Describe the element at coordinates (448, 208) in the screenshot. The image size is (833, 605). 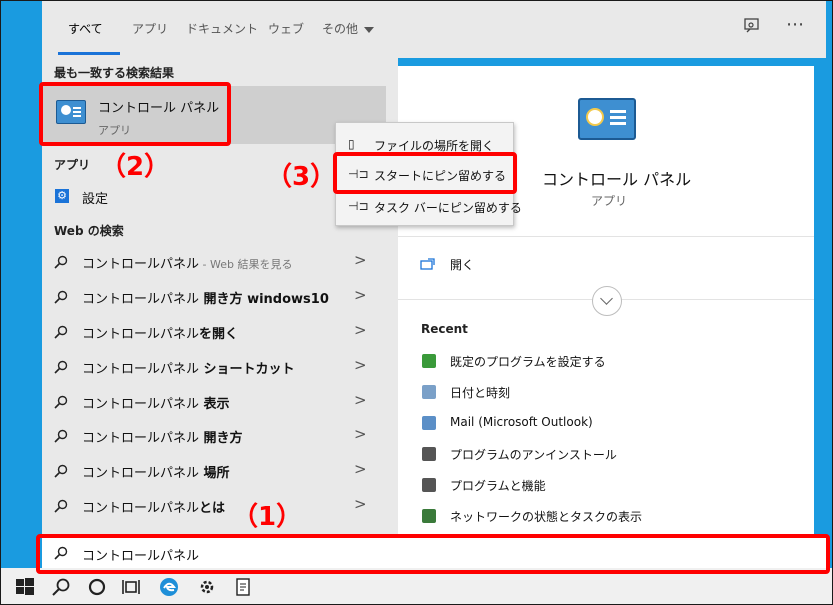
I see `menu-item-label: タスク バーにピン留めする` at that location.